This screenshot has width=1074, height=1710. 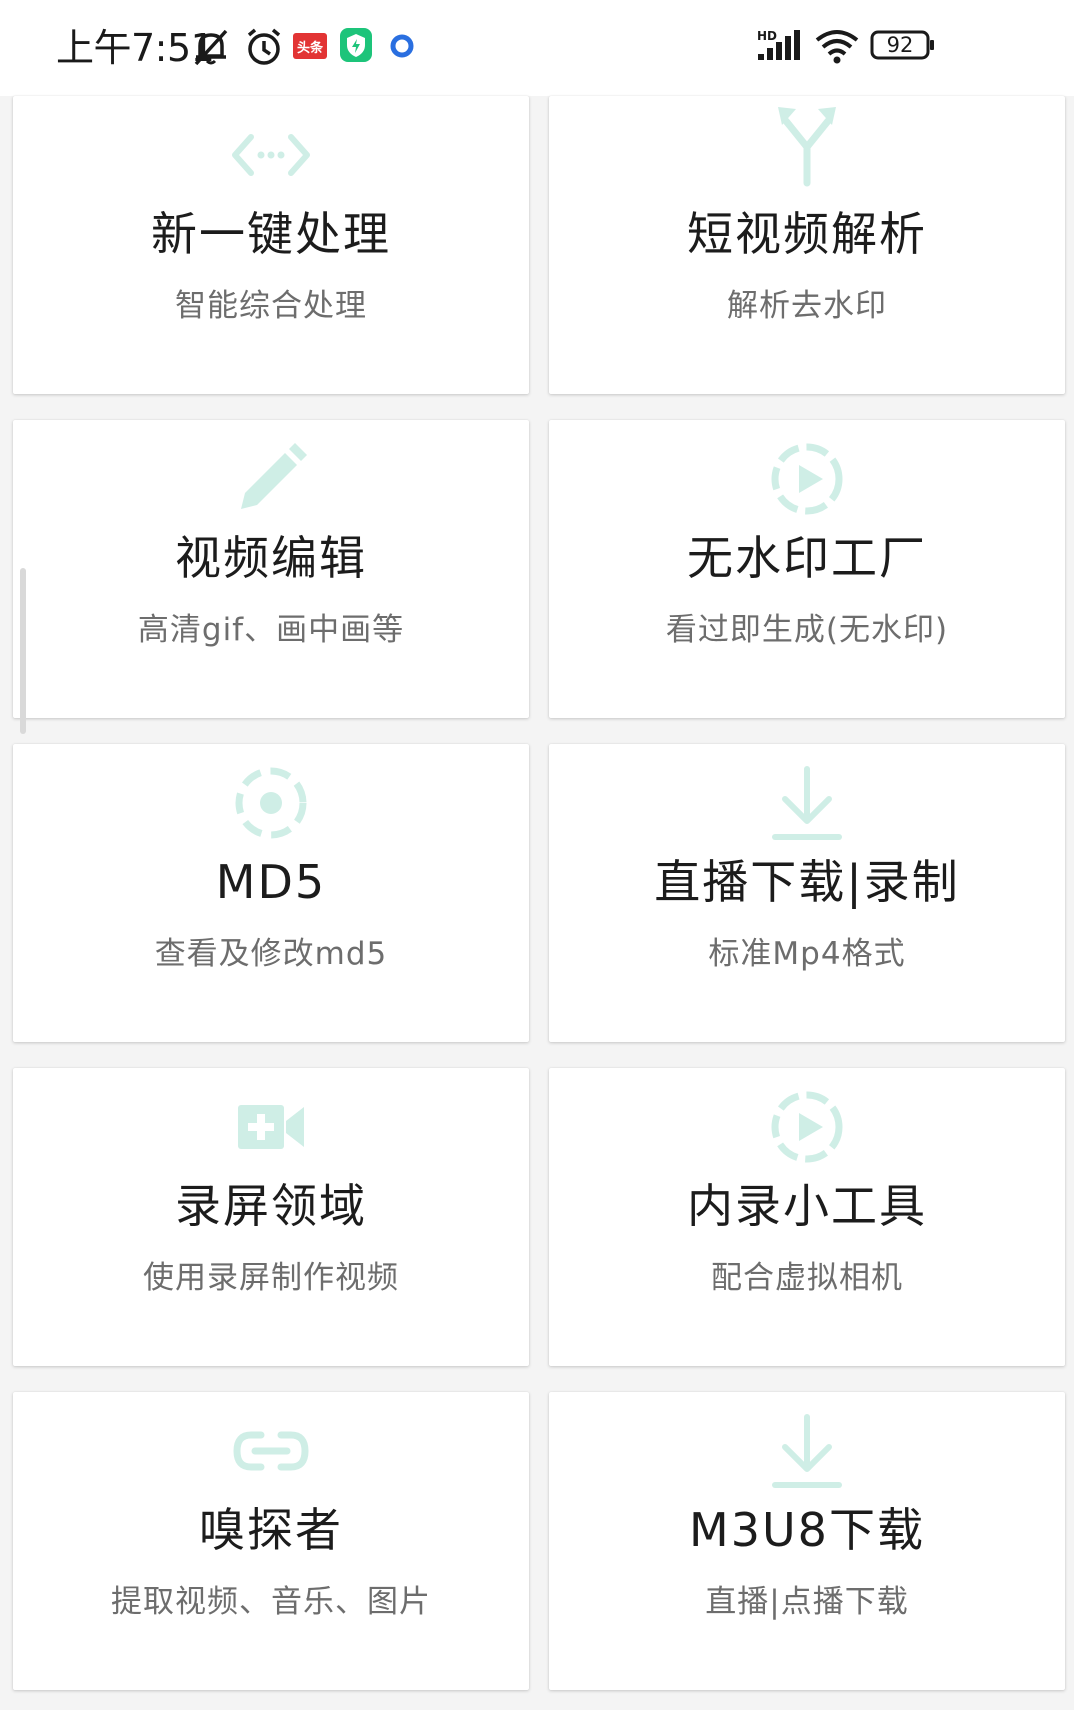 I want to click on toutiao-label: 头条, so click(x=310, y=48).